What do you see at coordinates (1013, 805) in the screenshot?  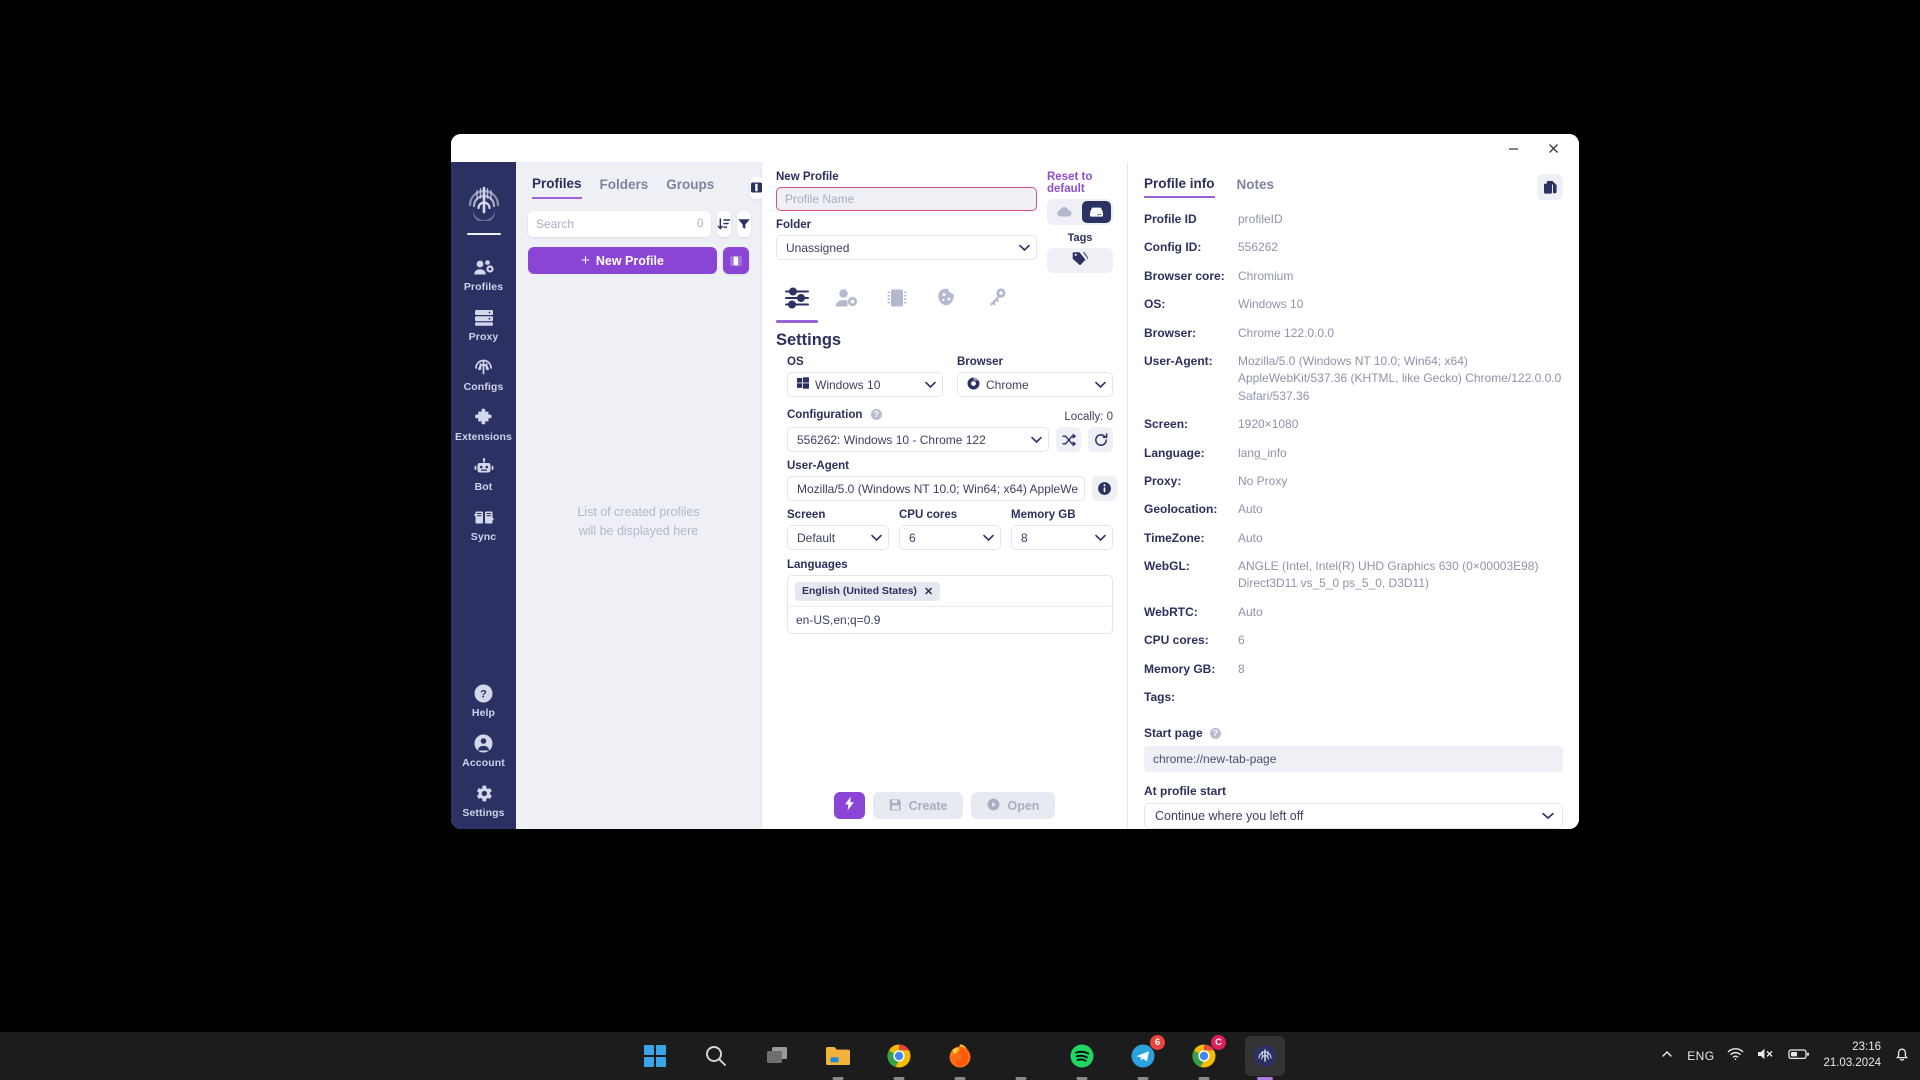 I see `open-button: Open` at bounding box center [1013, 805].